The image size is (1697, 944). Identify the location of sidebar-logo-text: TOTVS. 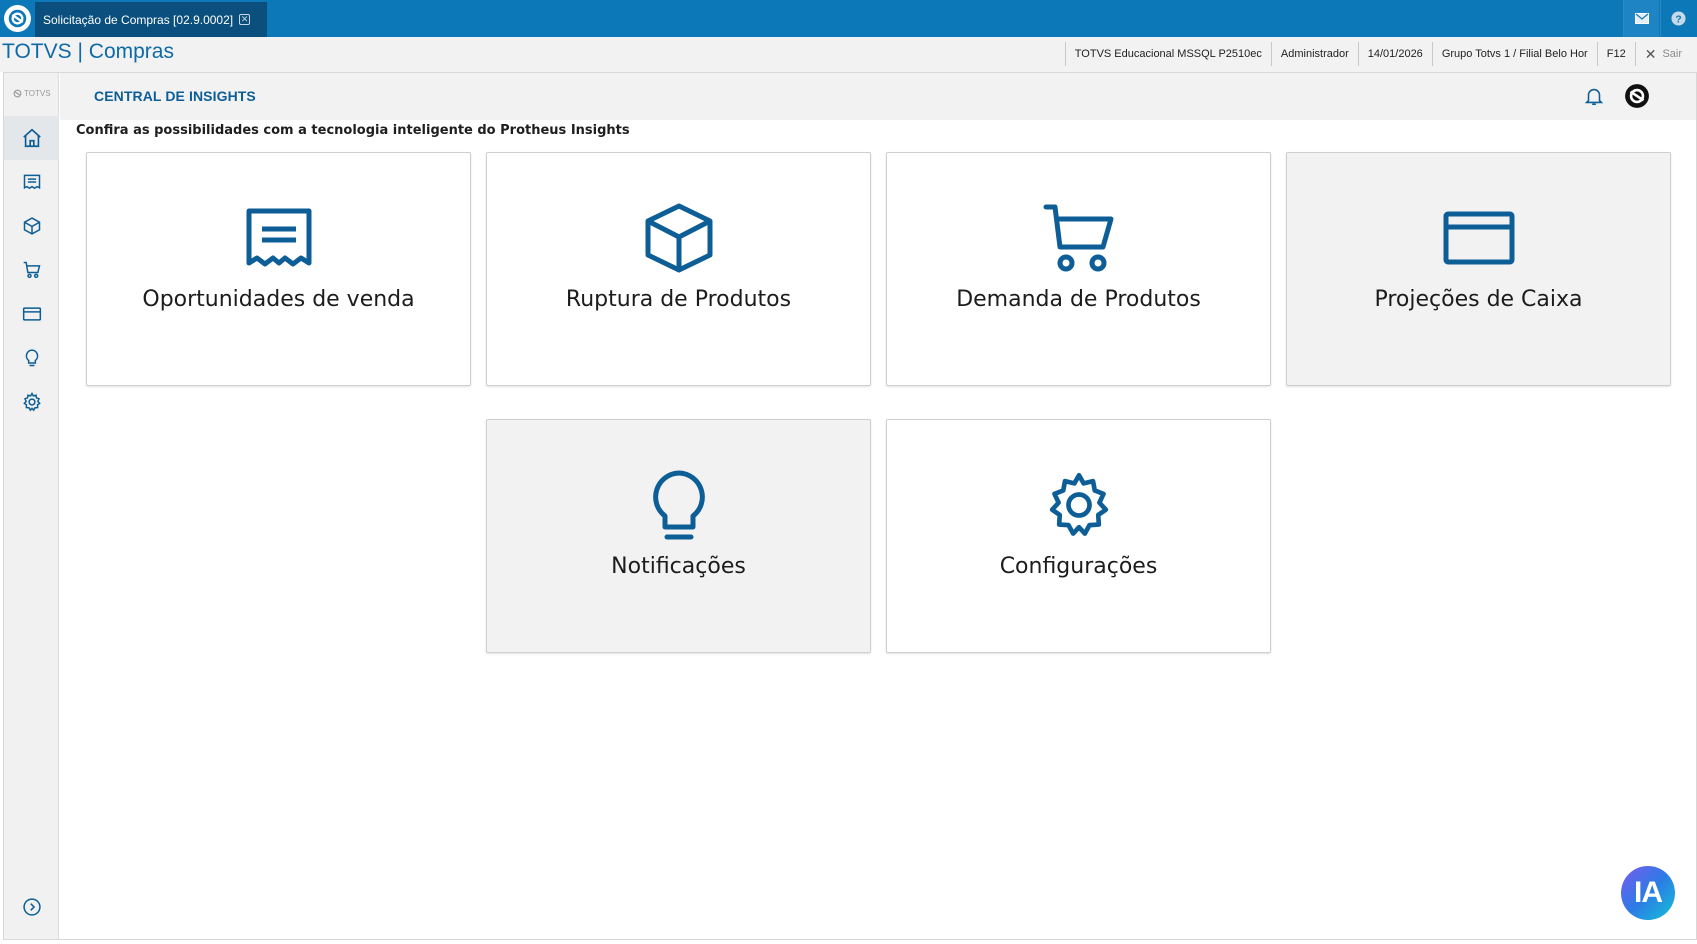
(37, 93).